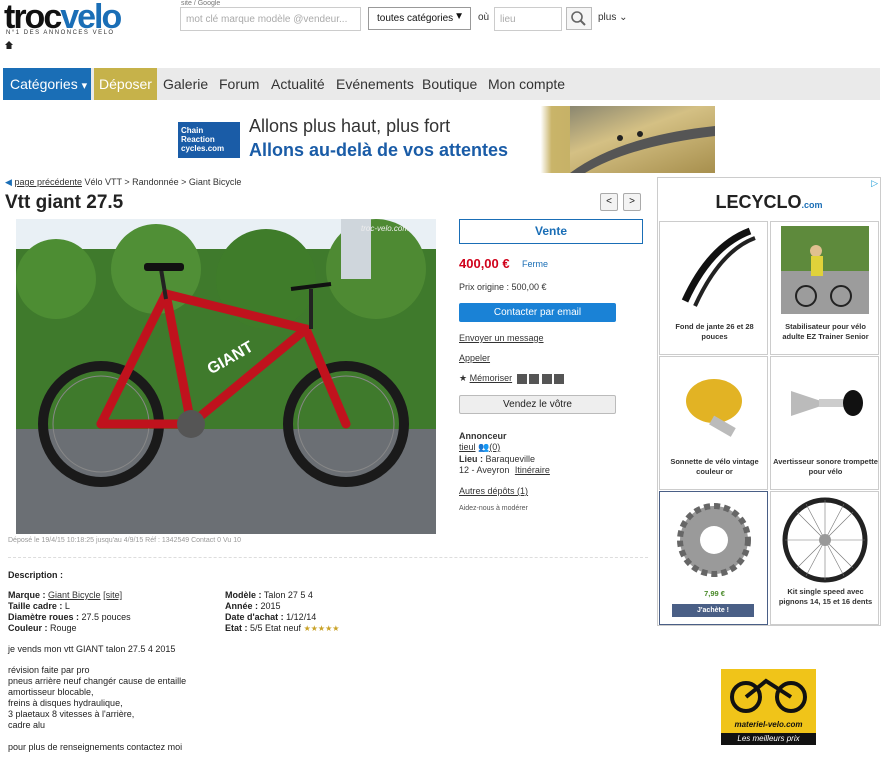 The image size is (885, 771). What do you see at coordinates (328, 557) in the screenshot?
I see `divider` at bounding box center [328, 557].